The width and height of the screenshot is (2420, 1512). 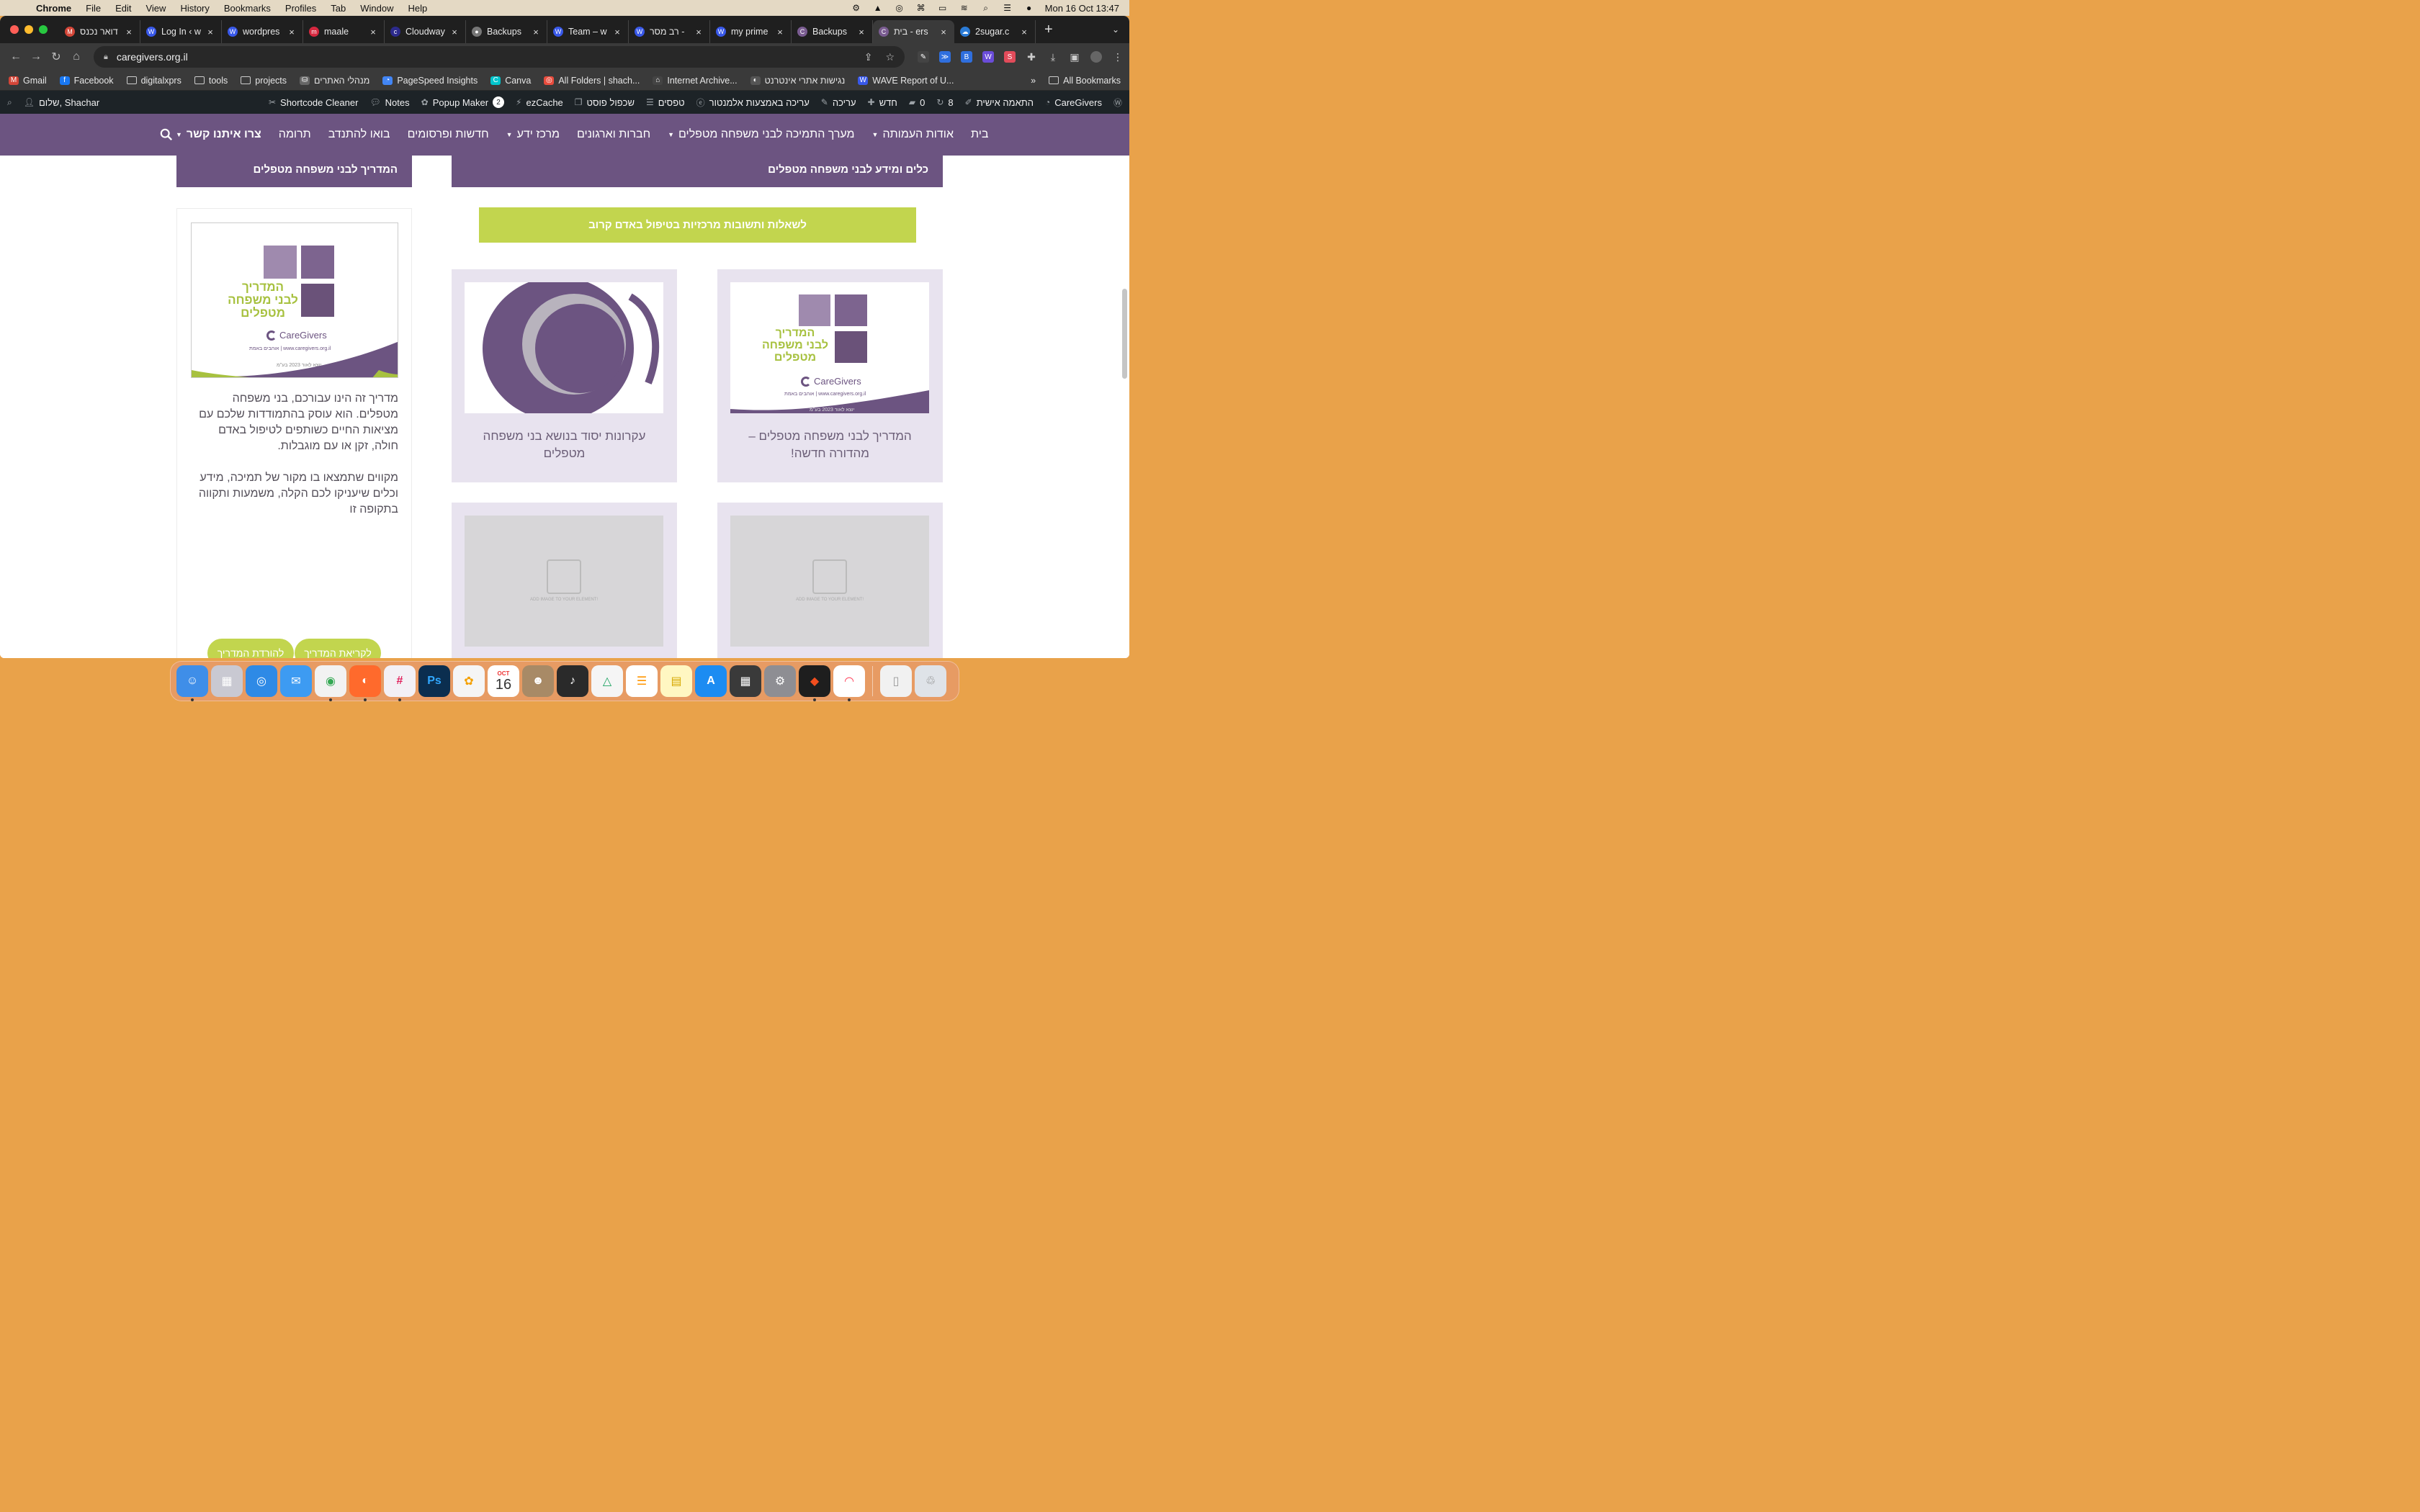 What do you see at coordinates (1033, 81) in the screenshot?
I see `bookmarks-overflow-button: »` at bounding box center [1033, 81].